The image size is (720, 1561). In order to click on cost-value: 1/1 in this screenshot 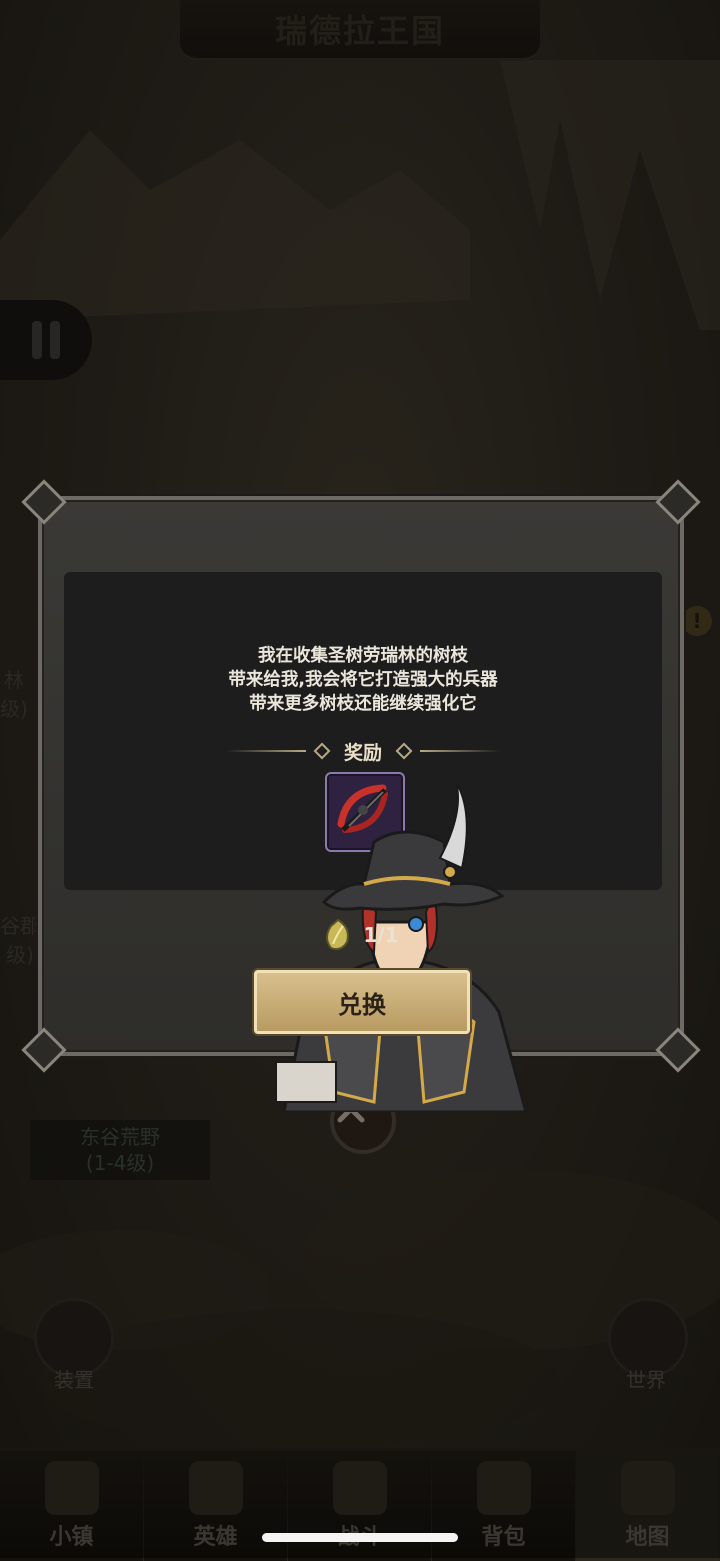, I will do `click(381, 935)`.